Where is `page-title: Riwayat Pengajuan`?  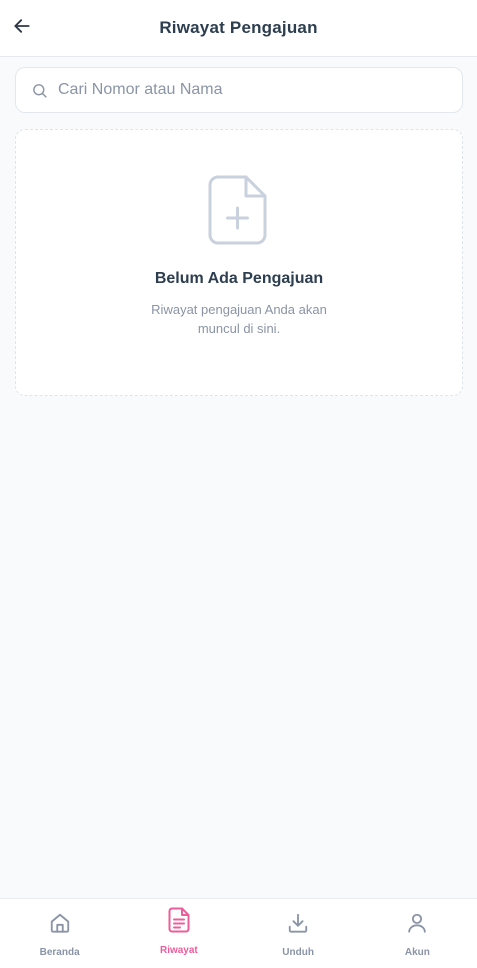
page-title: Riwayat Pengajuan is located at coordinates (238, 27).